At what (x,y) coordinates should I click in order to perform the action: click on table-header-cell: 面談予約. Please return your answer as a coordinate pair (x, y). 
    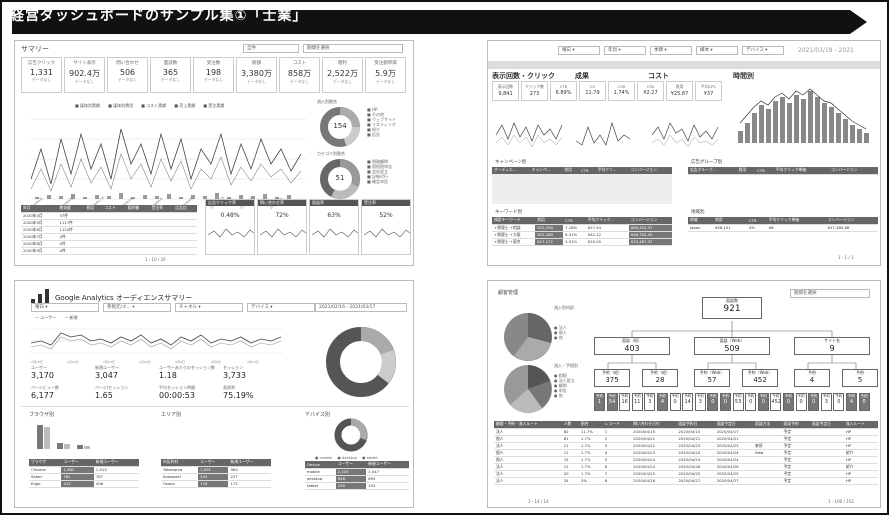
    Looking at the image, I should click on (795, 425).